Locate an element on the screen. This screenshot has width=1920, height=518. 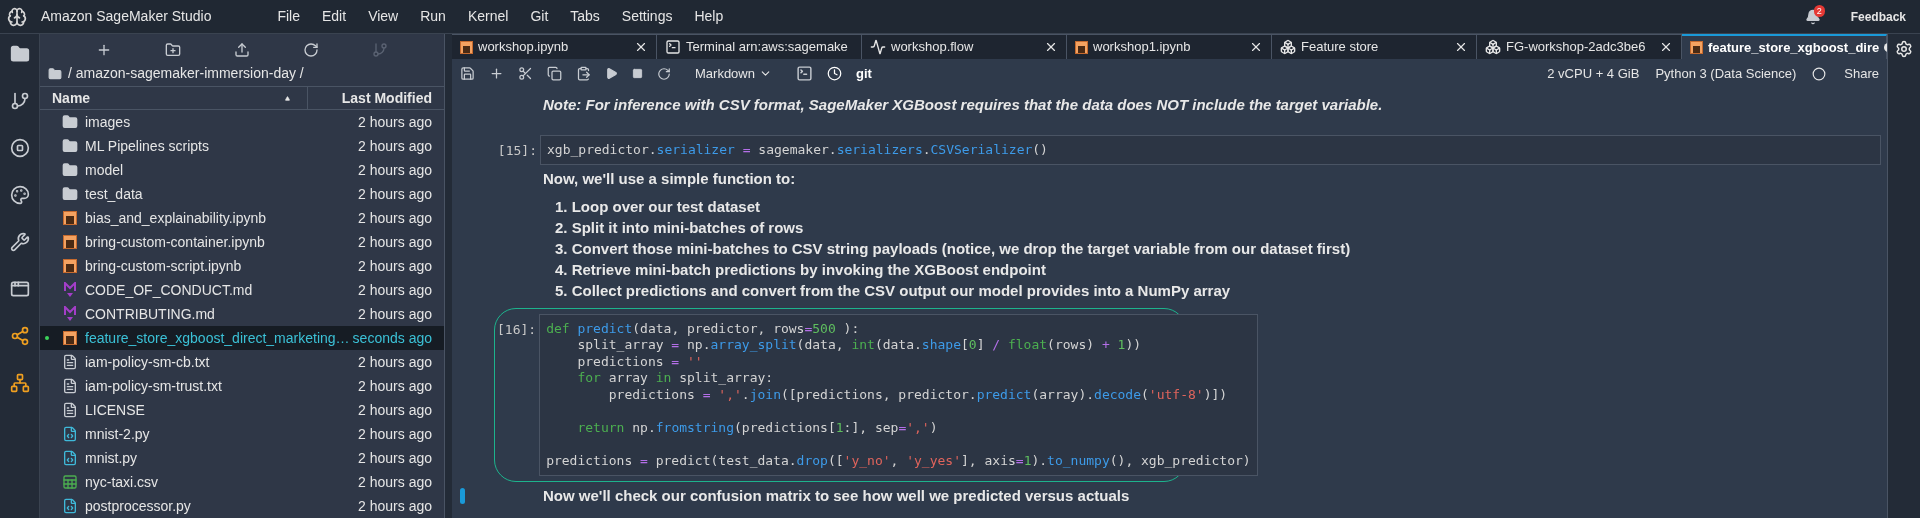
file-name: iam-policy-sm-trust.txt is located at coordinates (153, 386).